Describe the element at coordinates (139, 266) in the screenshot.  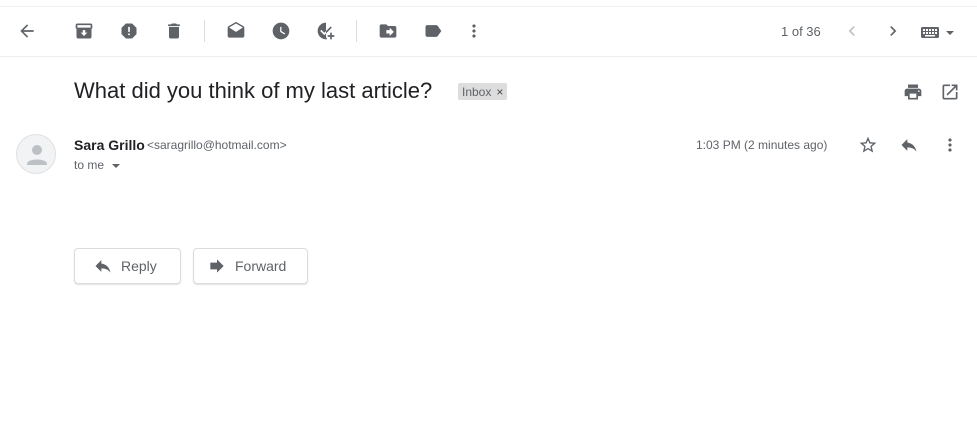
I see `reply-label: Reply` at that location.